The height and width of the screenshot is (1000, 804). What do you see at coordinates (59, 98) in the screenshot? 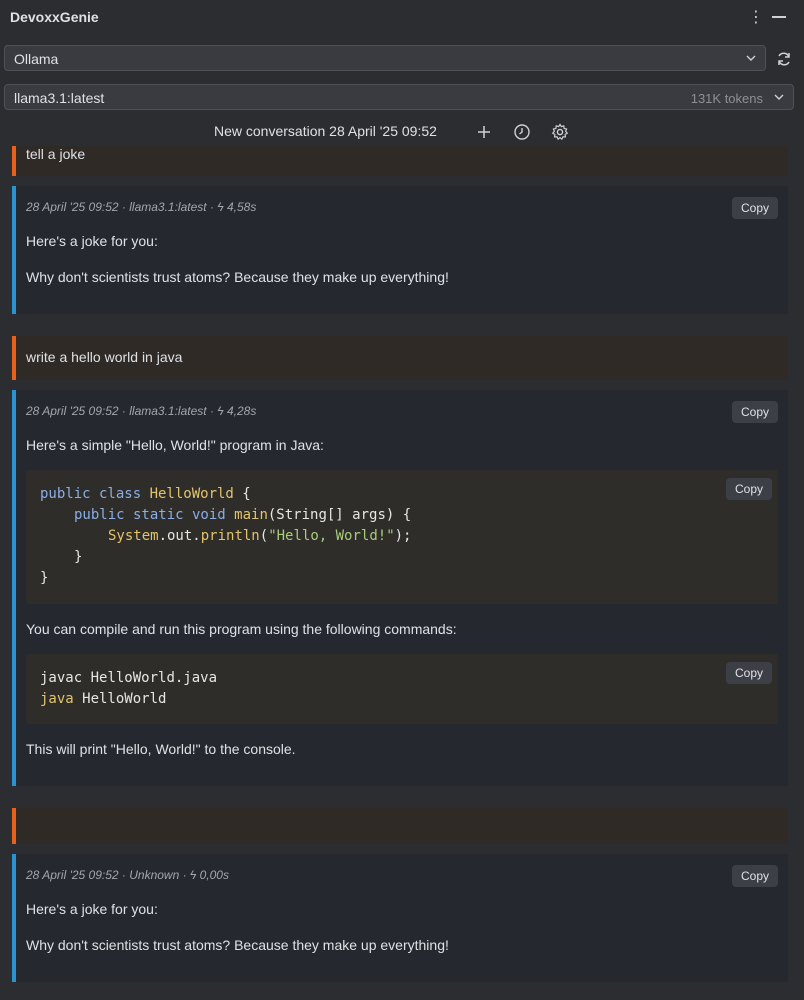
I see `model-selected: llama3.1:latest` at bounding box center [59, 98].